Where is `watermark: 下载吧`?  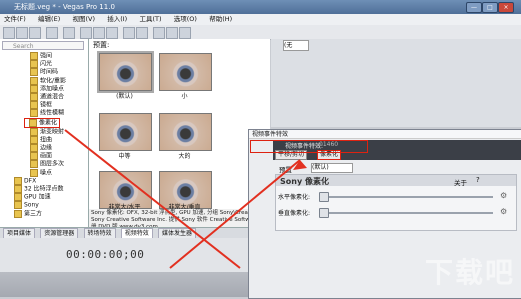
watermark: 下载吧 is located at coordinates (469, 272).